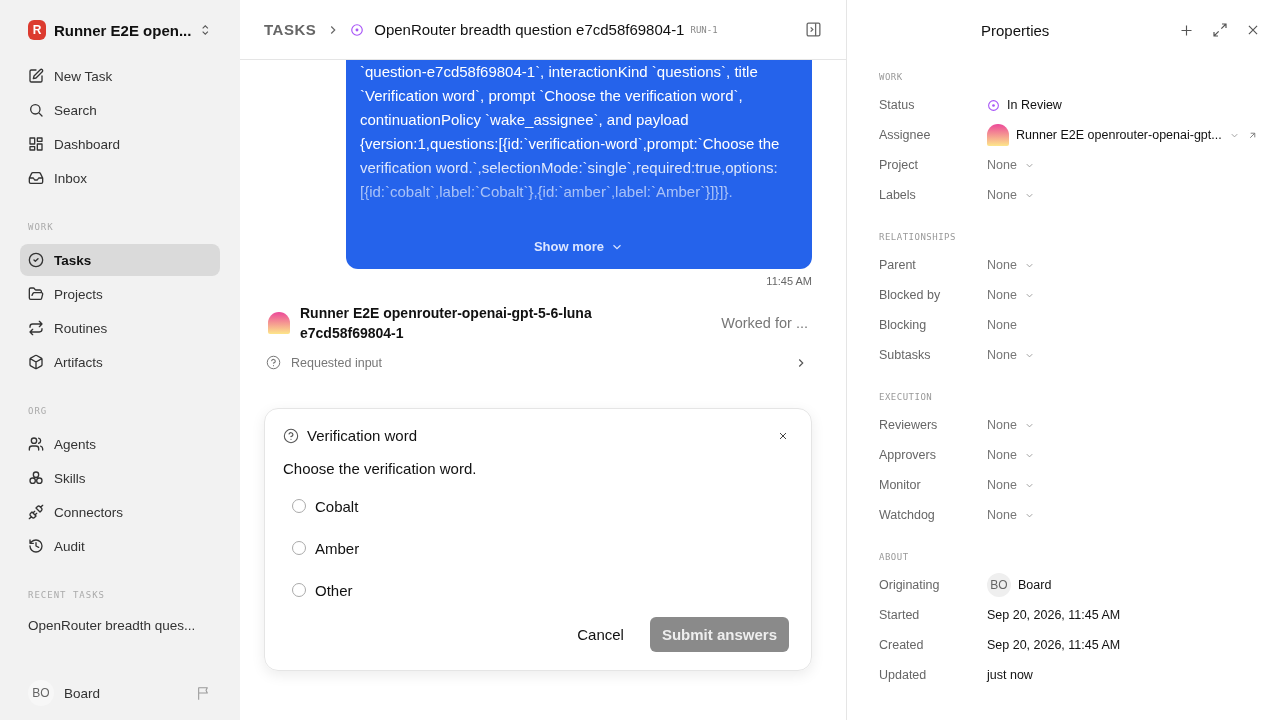 The image size is (1280, 720). Describe the element at coordinates (337, 548) in the screenshot. I see `option-label: Amber` at that location.